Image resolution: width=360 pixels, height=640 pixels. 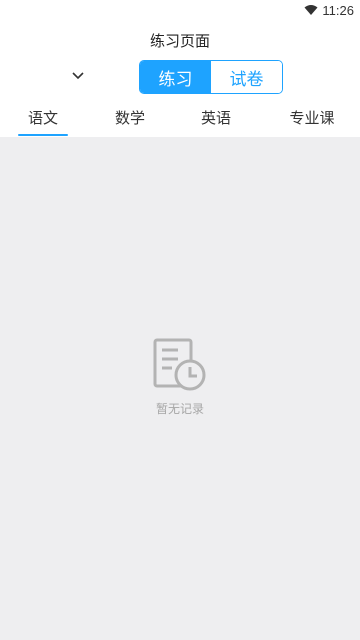 I want to click on tab-chinese: 语文, so click(x=43, y=117).